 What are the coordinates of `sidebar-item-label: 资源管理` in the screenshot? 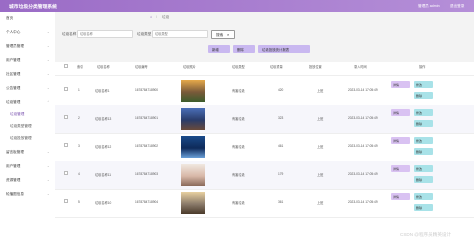 It's located at (13, 180).